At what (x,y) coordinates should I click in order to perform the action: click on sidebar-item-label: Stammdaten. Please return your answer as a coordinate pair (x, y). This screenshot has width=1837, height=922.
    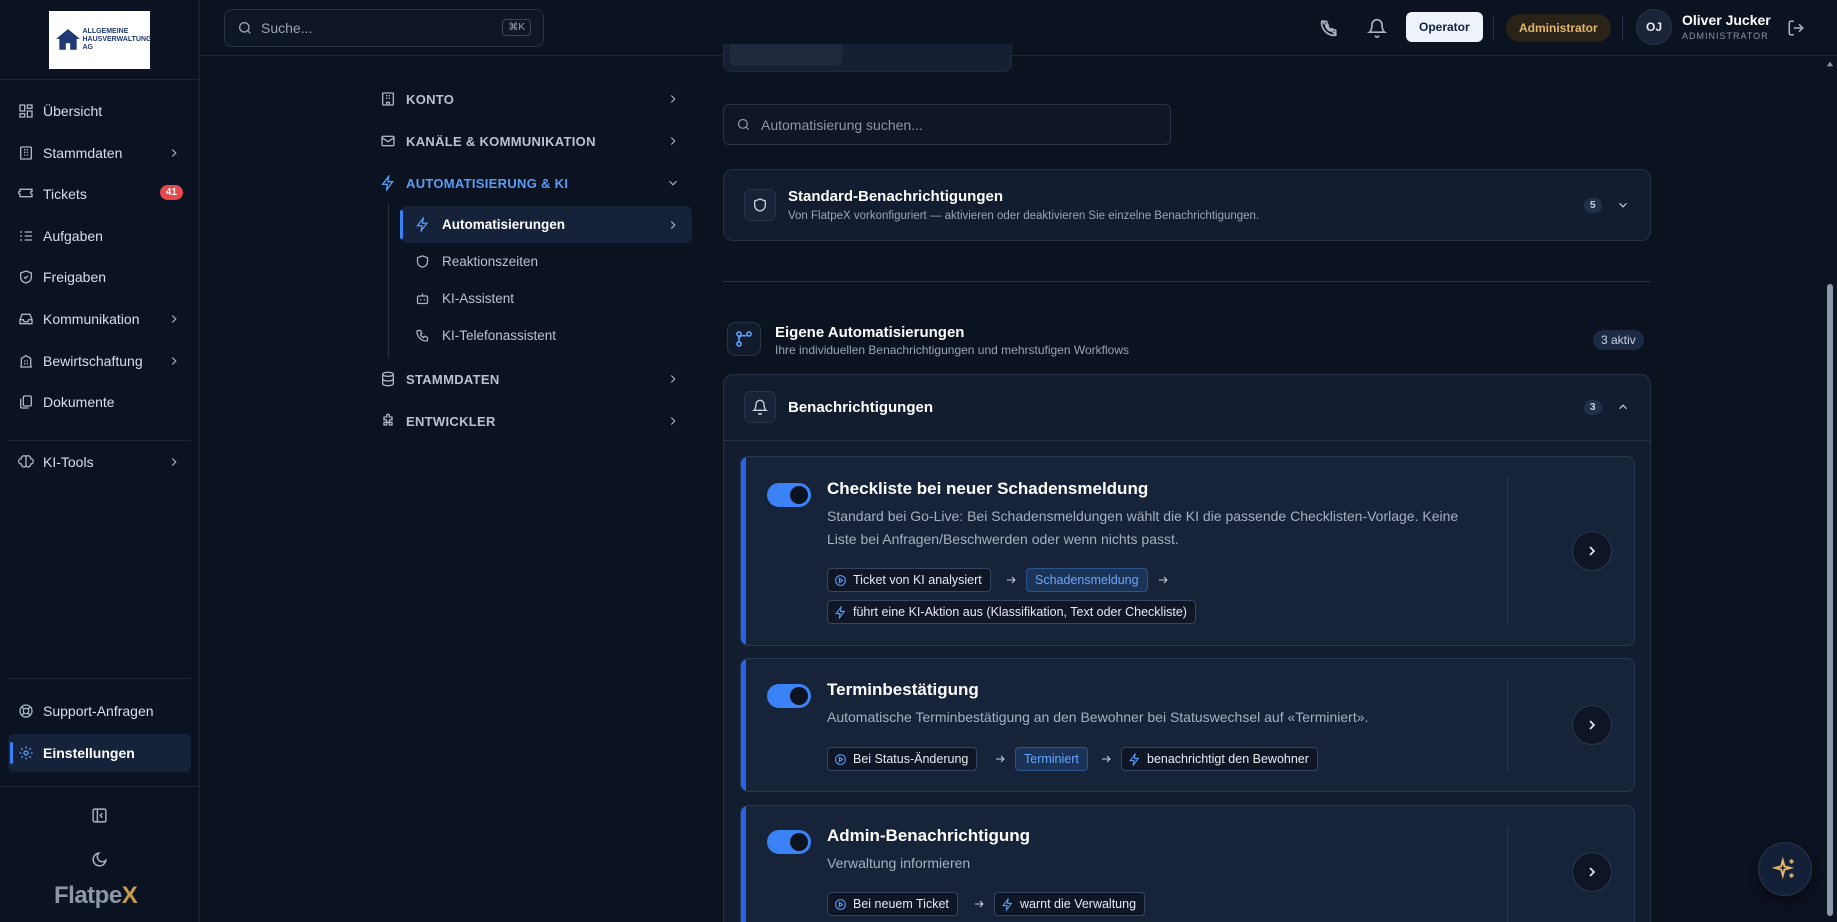
    Looking at the image, I should click on (83, 152).